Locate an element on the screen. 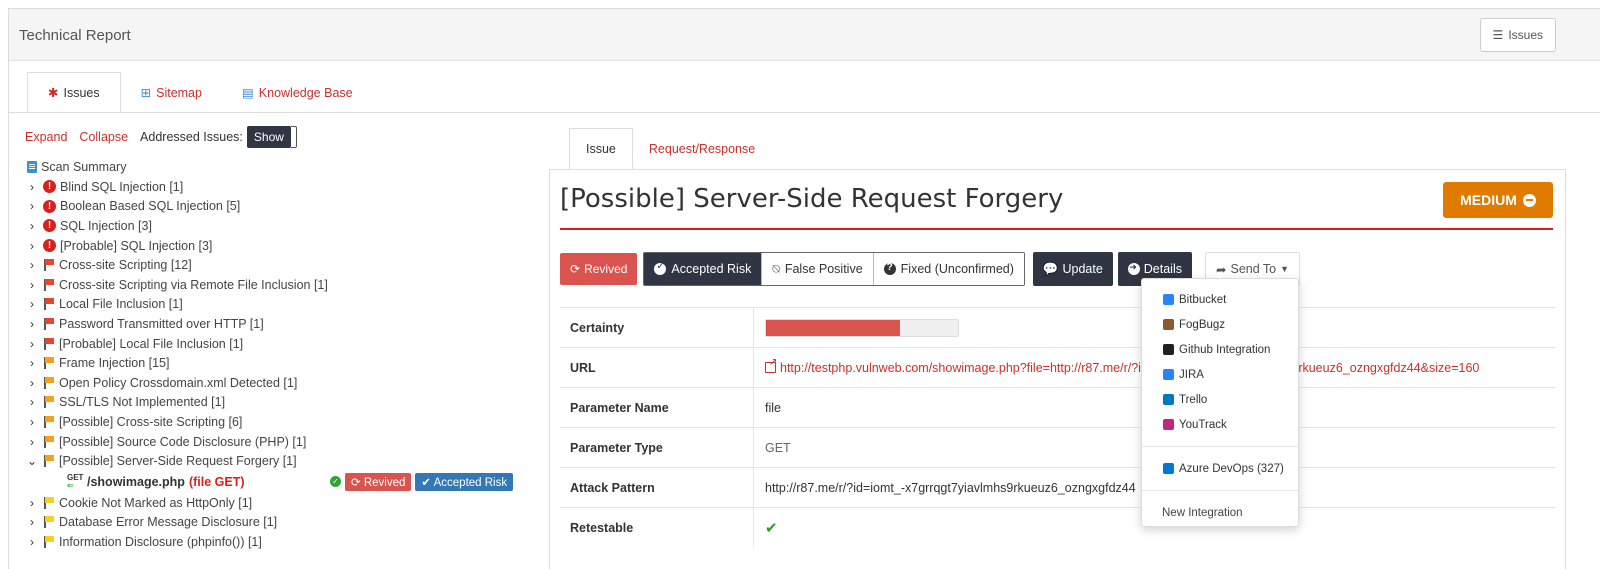  revived-button: ⟳ Revived is located at coordinates (599, 269).